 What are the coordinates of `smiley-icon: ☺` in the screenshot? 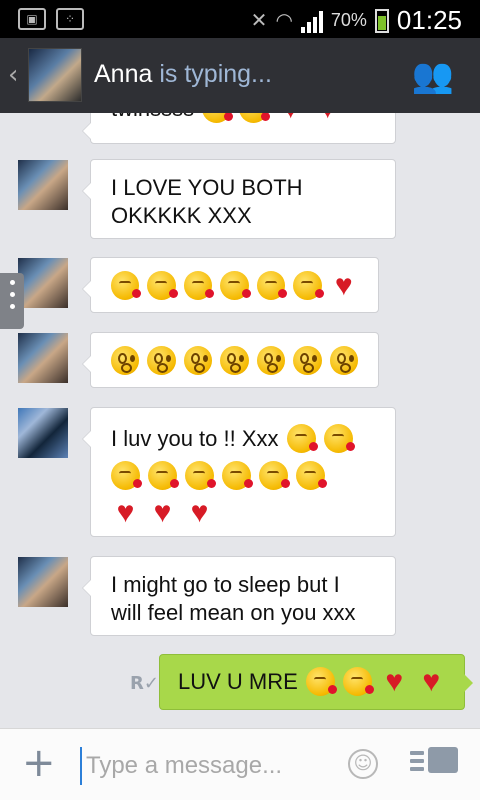 It's located at (363, 764).